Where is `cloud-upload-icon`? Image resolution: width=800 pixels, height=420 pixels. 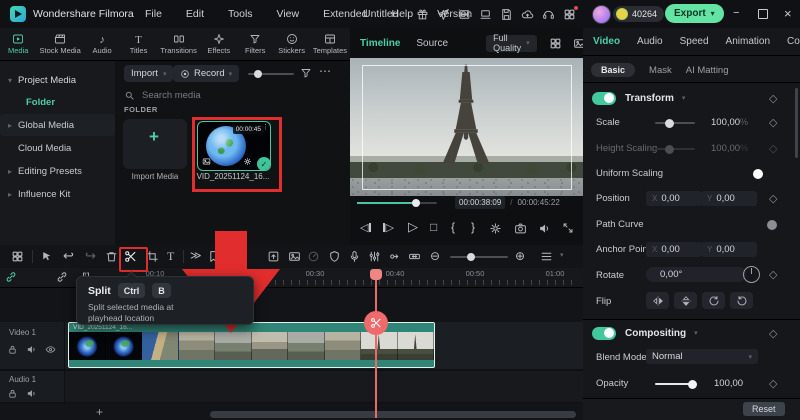
cloud-upload-icon is located at coordinates (527, 14).